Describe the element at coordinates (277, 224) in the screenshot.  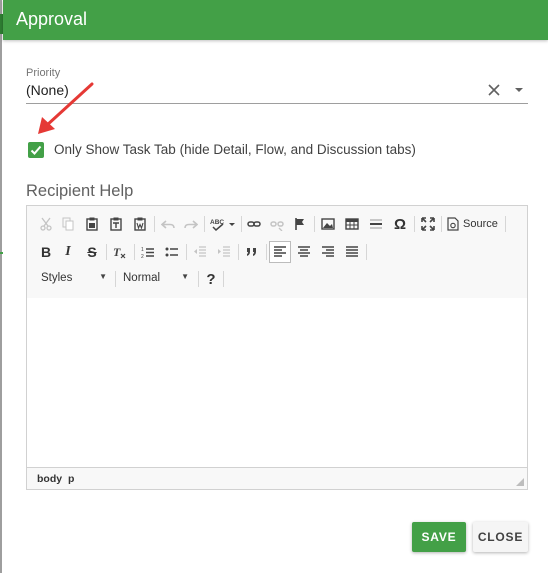
I see `unlink-icon` at that location.